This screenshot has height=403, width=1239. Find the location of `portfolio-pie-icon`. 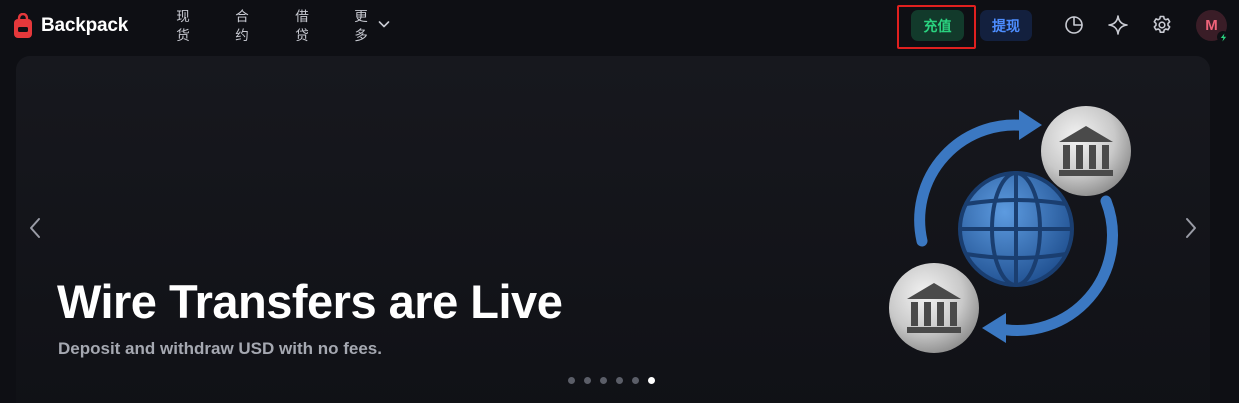

portfolio-pie-icon is located at coordinates (1074, 25).